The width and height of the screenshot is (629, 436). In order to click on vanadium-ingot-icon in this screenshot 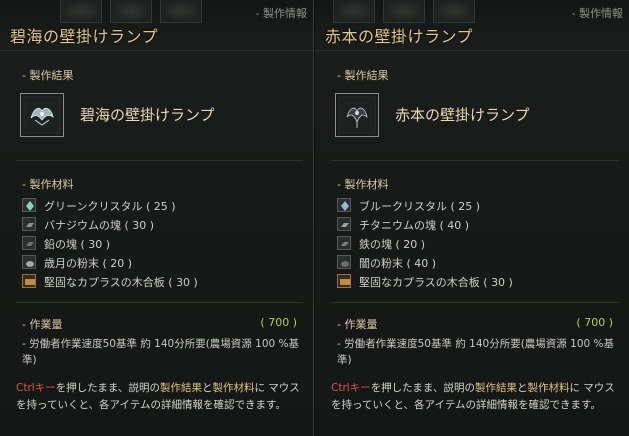, I will do `click(29, 224)`.